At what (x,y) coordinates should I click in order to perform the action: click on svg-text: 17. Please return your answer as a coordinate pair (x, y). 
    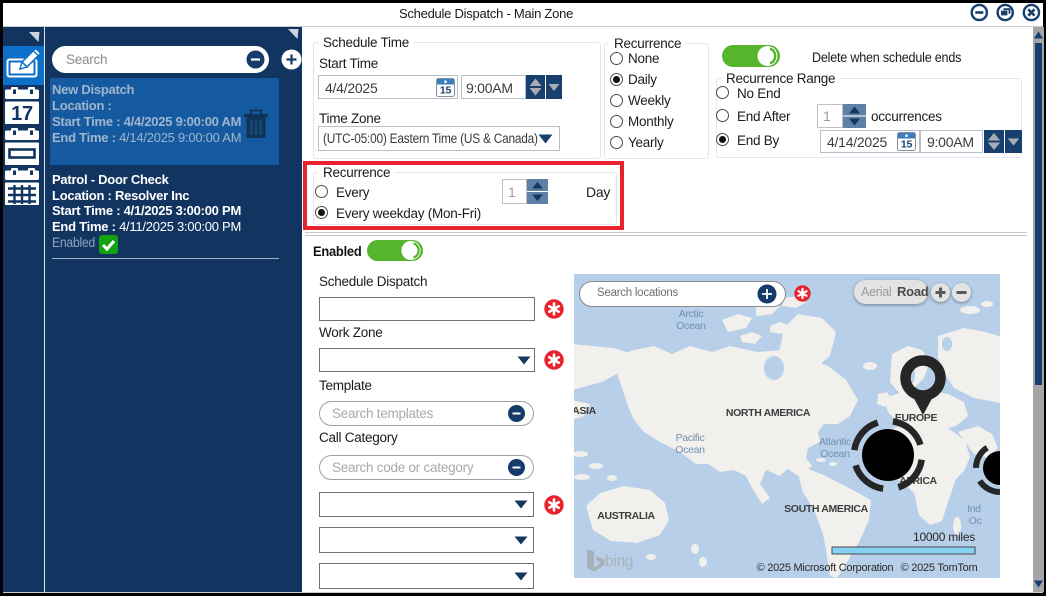
    Looking at the image, I should click on (22, 113).